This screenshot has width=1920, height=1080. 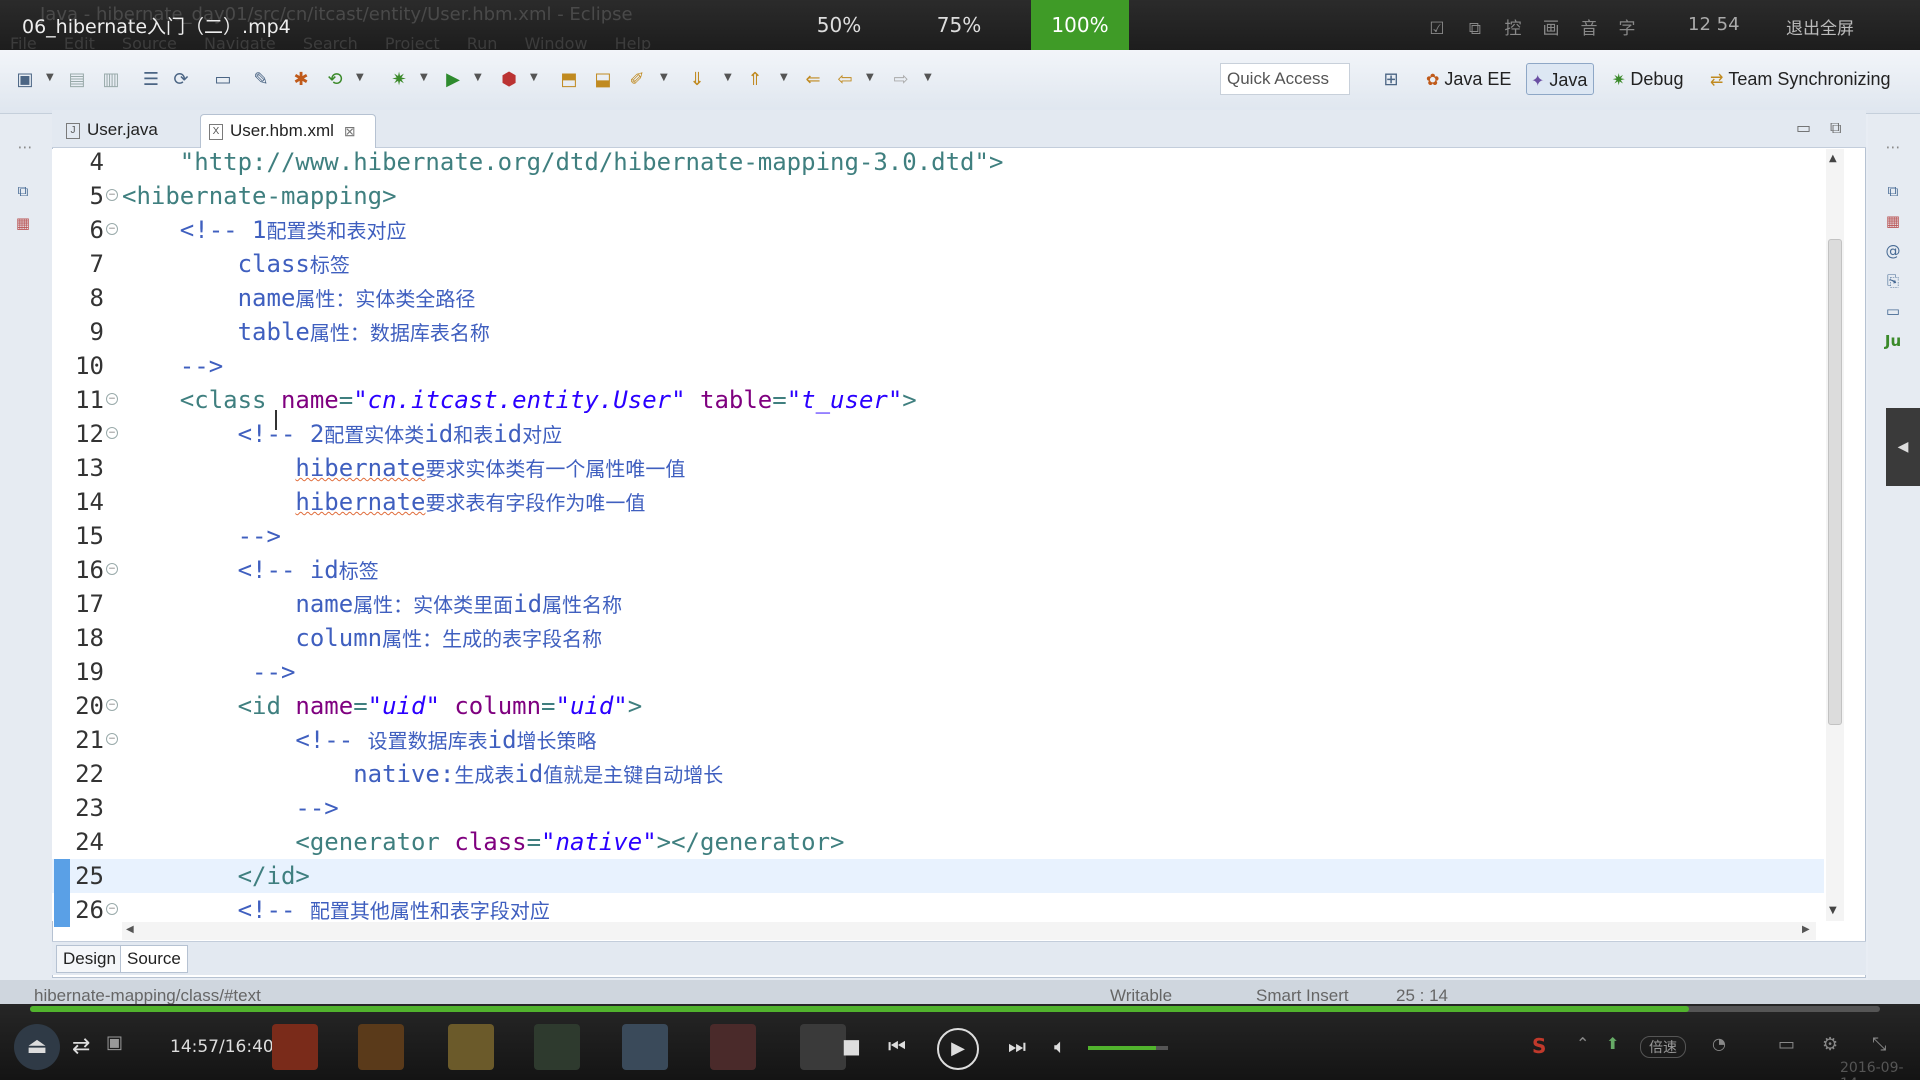 What do you see at coordinates (697, 79) in the screenshot?
I see `next-annotation-icon: ⇓` at bounding box center [697, 79].